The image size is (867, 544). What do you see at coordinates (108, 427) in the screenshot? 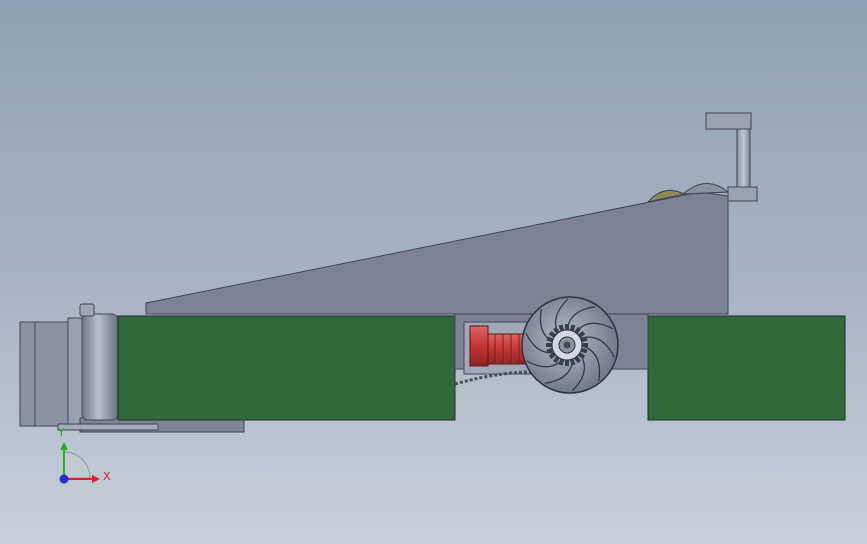
I see `left-foot-rail` at bounding box center [108, 427].